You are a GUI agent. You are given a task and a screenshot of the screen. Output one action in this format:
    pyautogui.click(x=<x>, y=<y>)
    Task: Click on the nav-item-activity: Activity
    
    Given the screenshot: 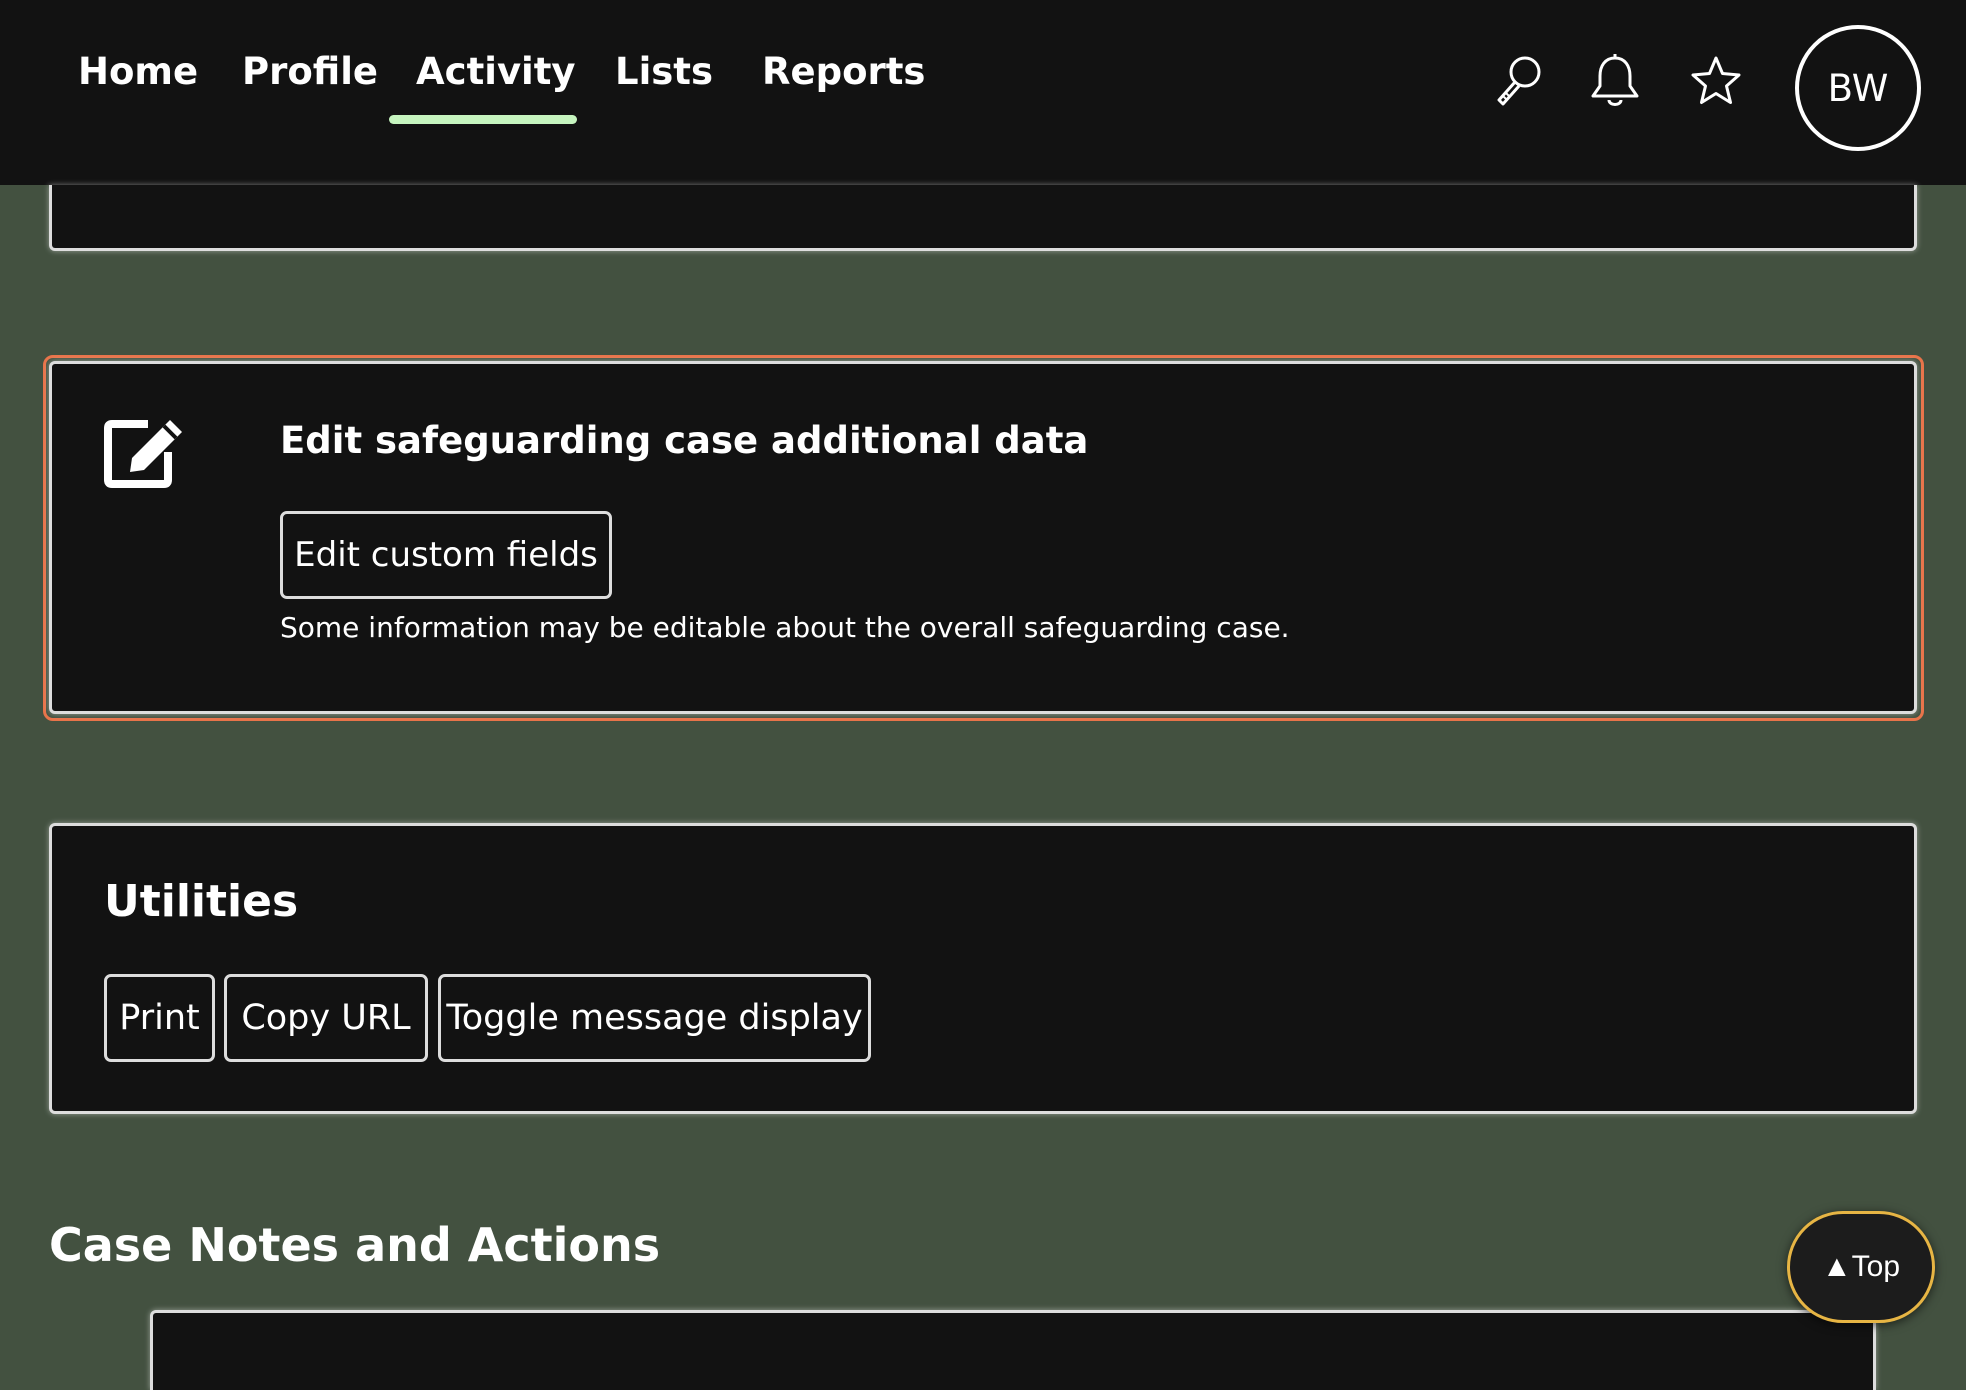 What is the action you would take?
    pyautogui.click(x=496, y=71)
    